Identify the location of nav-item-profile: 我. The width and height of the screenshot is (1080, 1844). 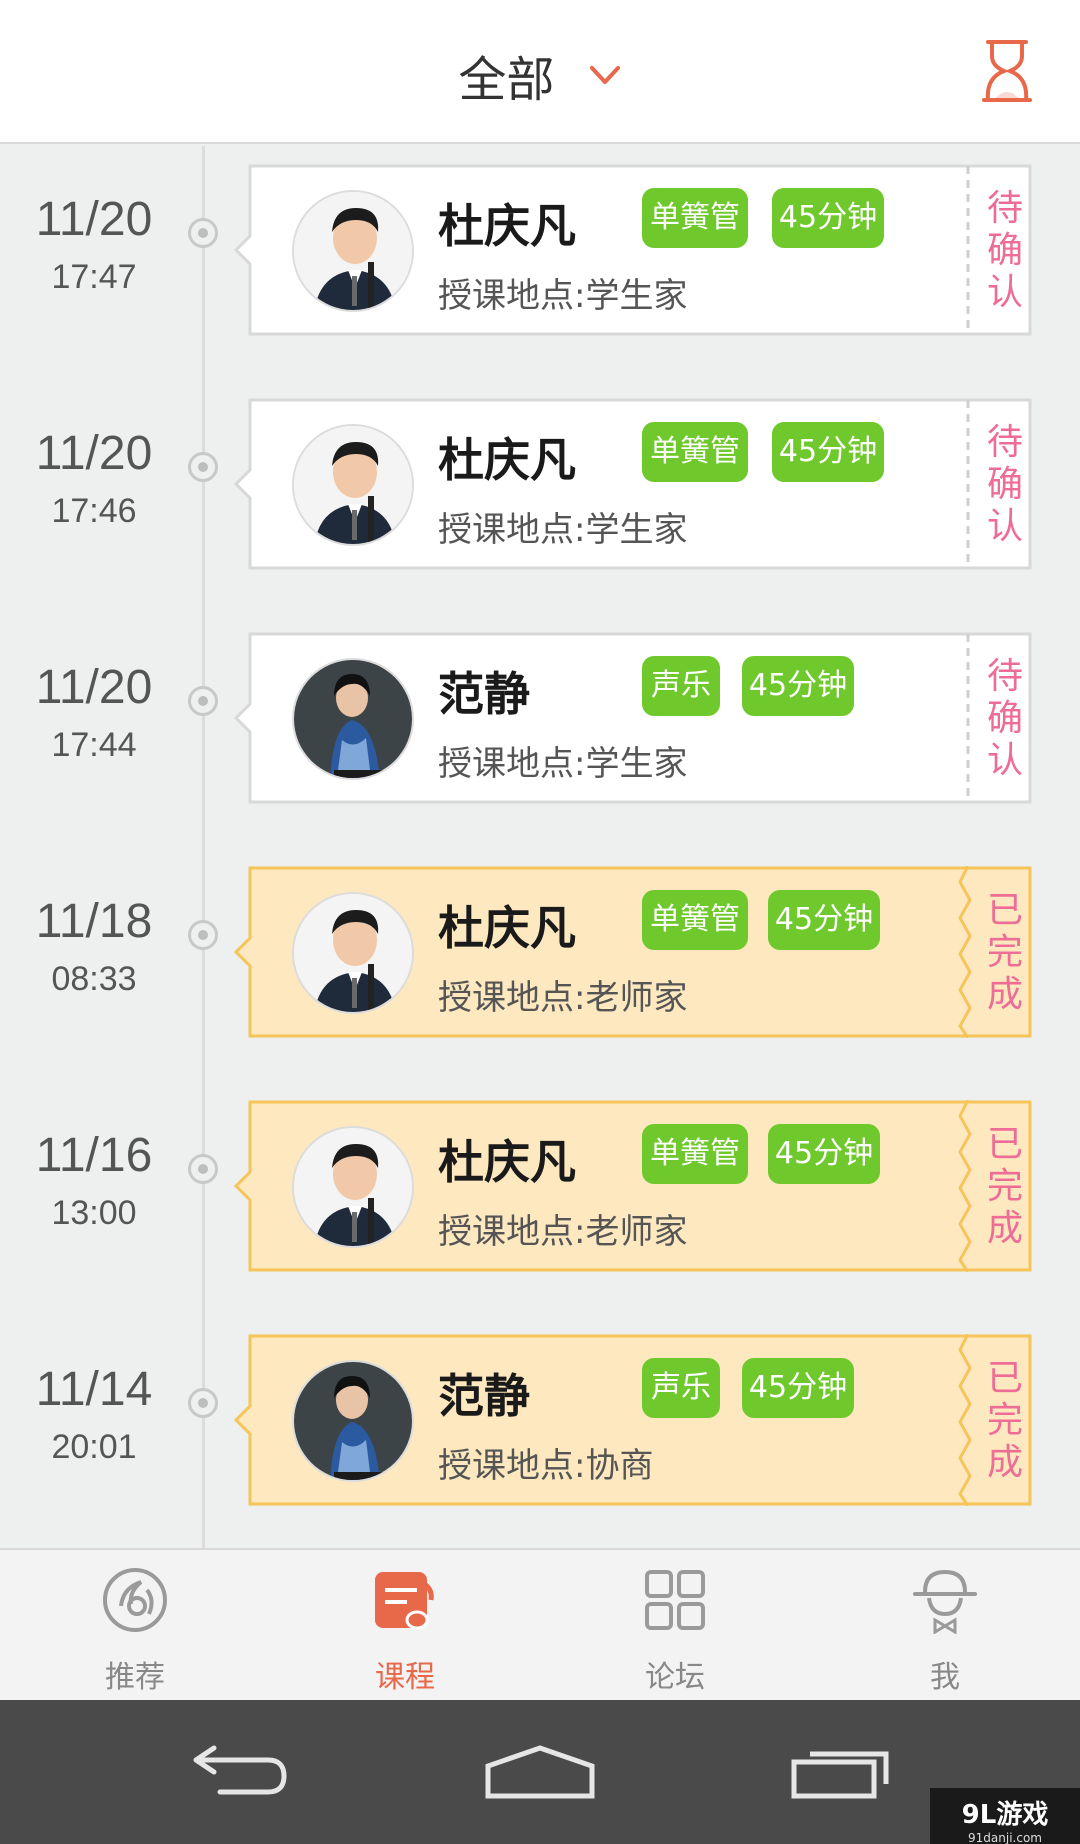
(945, 1626).